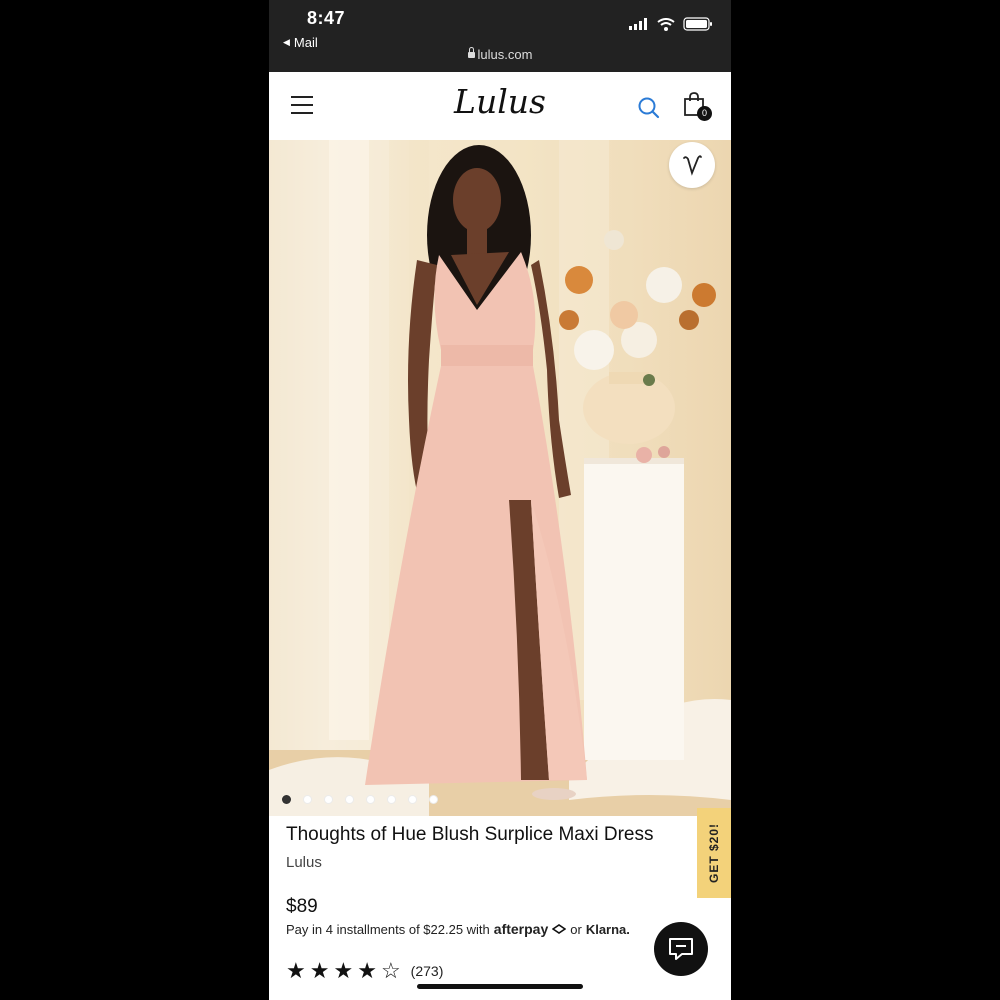  I want to click on wifi-icon, so click(666, 24).